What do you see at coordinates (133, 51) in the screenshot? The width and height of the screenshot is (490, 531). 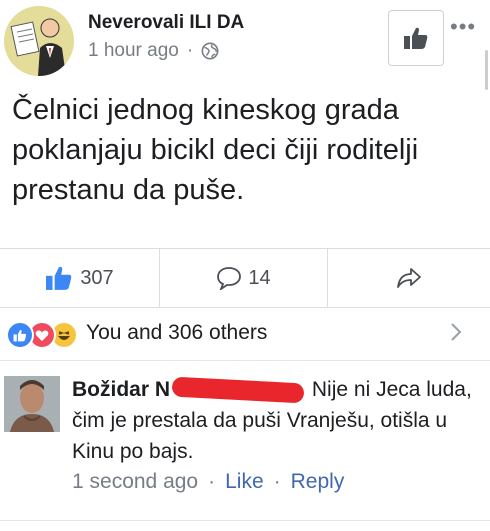 I see `post-timestamp: 1 hour ago` at bounding box center [133, 51].